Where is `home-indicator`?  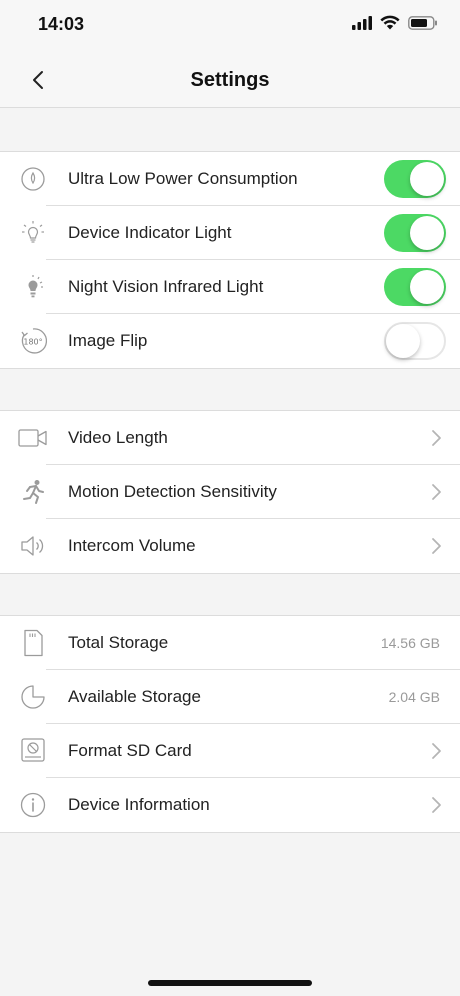 home-indicator is located at coordinates (230, 983).